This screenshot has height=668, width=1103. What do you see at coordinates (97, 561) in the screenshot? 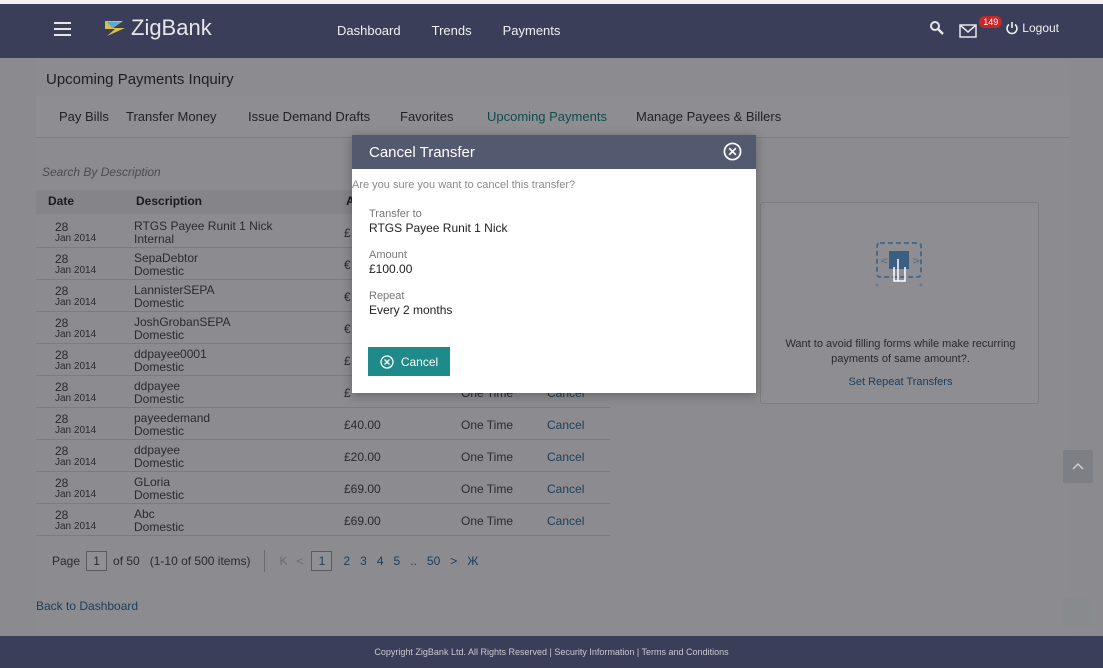
I see `page-number-input: 1` at bounding box center [97, 561].